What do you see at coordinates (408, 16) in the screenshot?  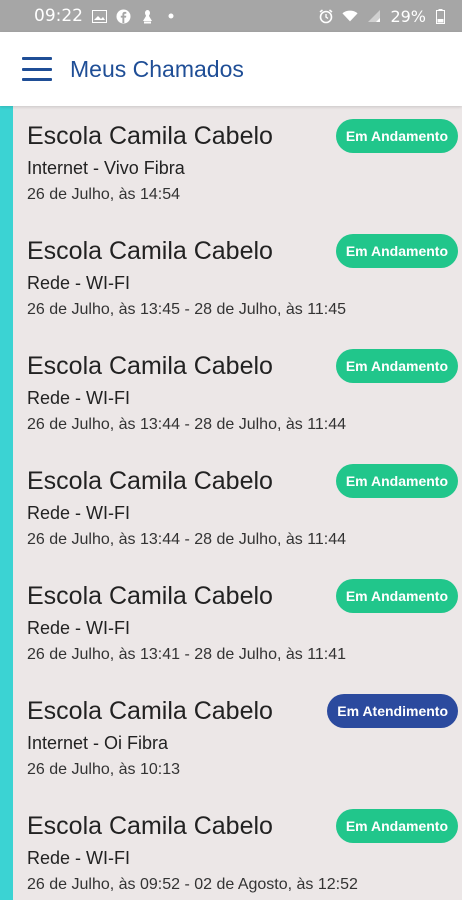 I see `battery-percentage: 29%` at bounding box center [408, 16].